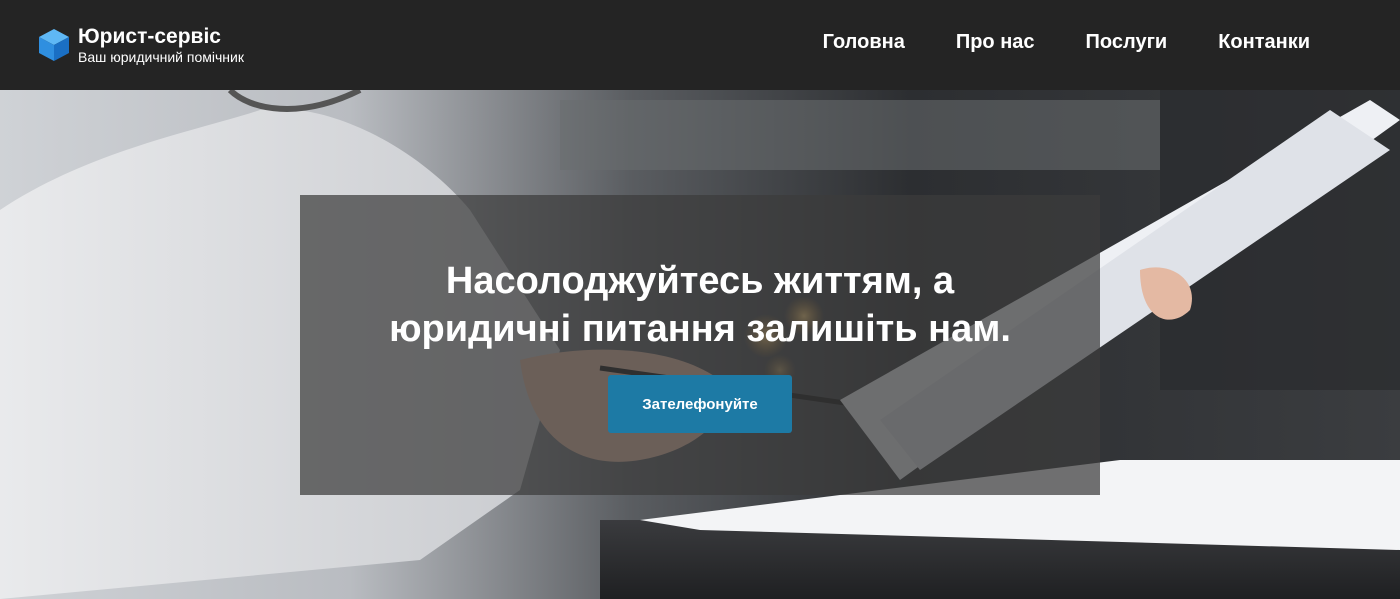  I want to click on nav-item-home: Головна, so click(864, 42).